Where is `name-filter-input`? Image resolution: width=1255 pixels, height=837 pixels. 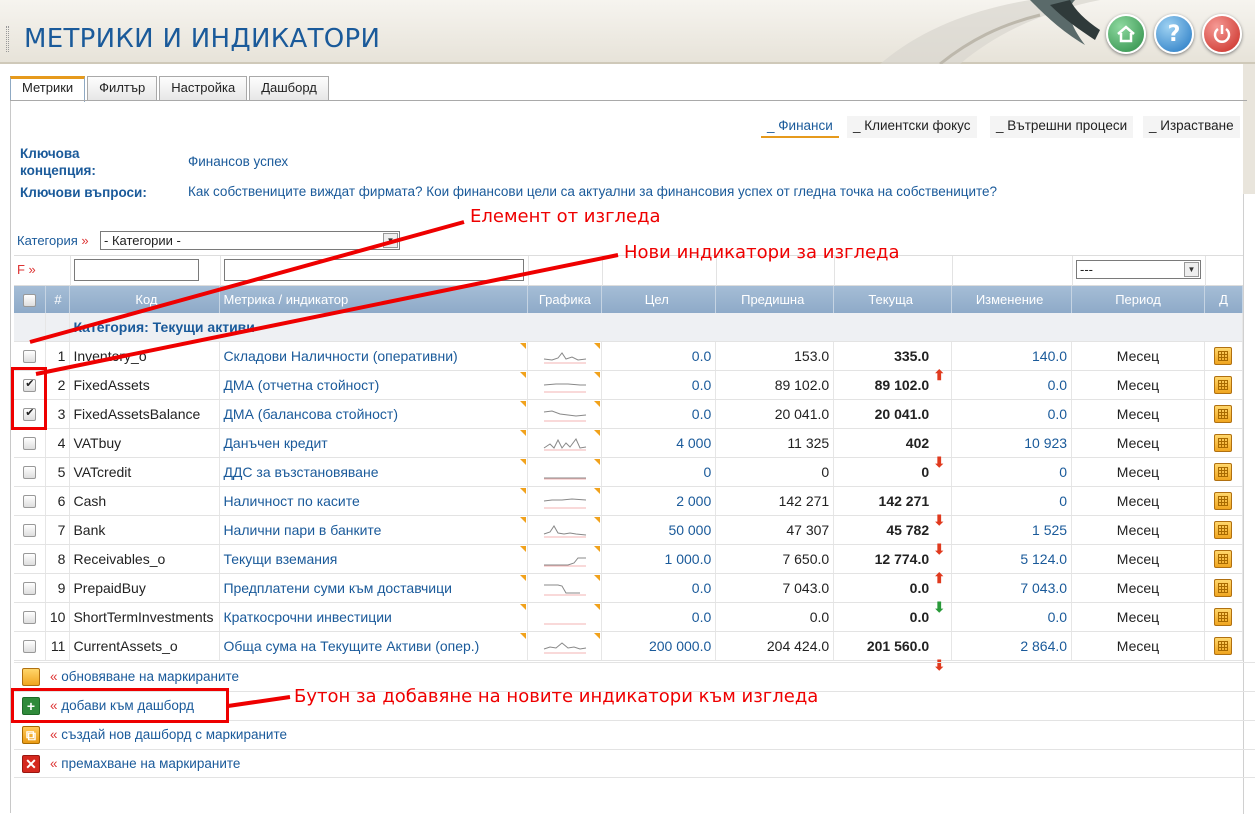 name-filter-input is located at coordinates (374, 270).